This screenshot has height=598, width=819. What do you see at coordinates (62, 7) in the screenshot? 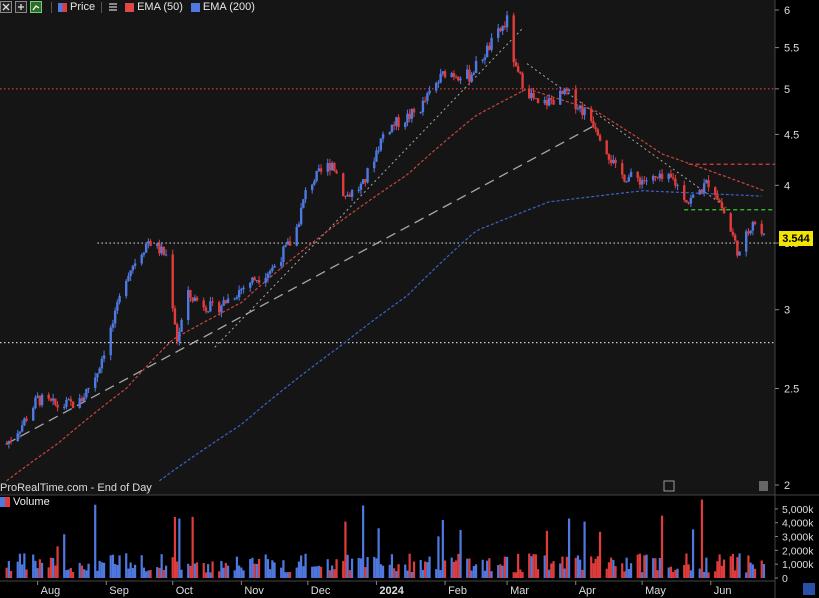
I see `price-swatch-icon` at bounding box center [62, 7].